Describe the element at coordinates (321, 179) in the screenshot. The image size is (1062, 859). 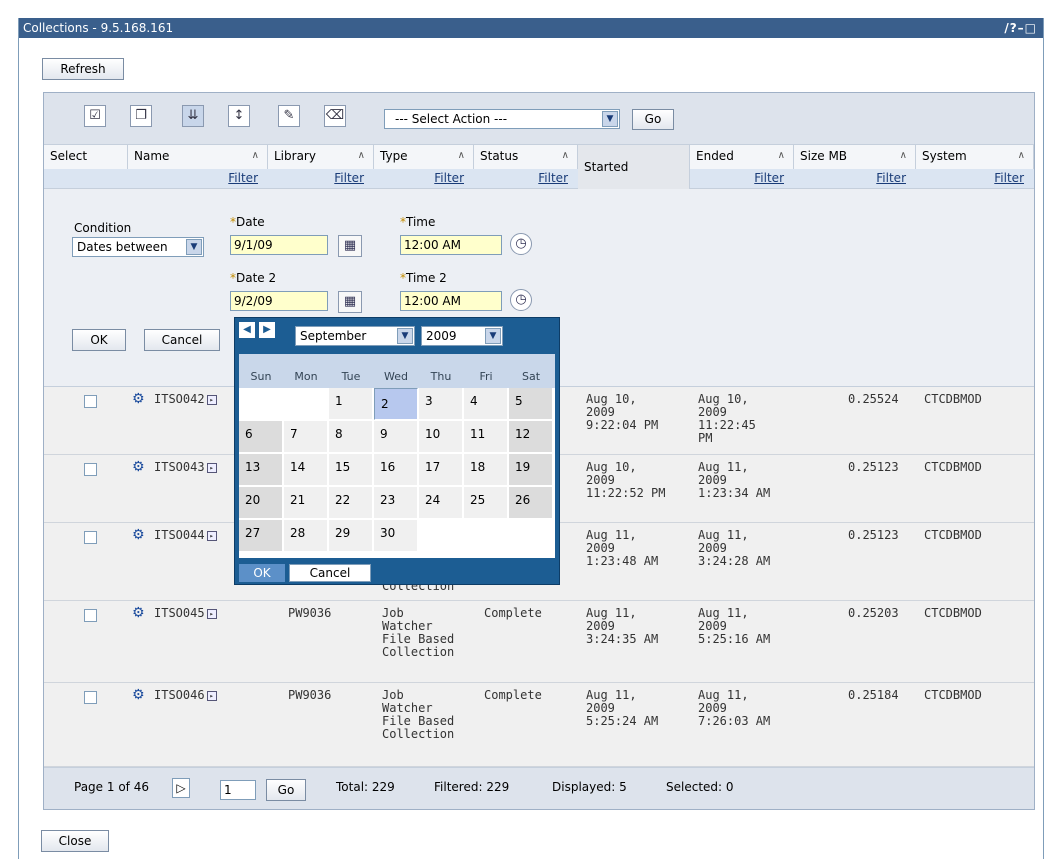
I see `filter-link-library: Filter` at that location.